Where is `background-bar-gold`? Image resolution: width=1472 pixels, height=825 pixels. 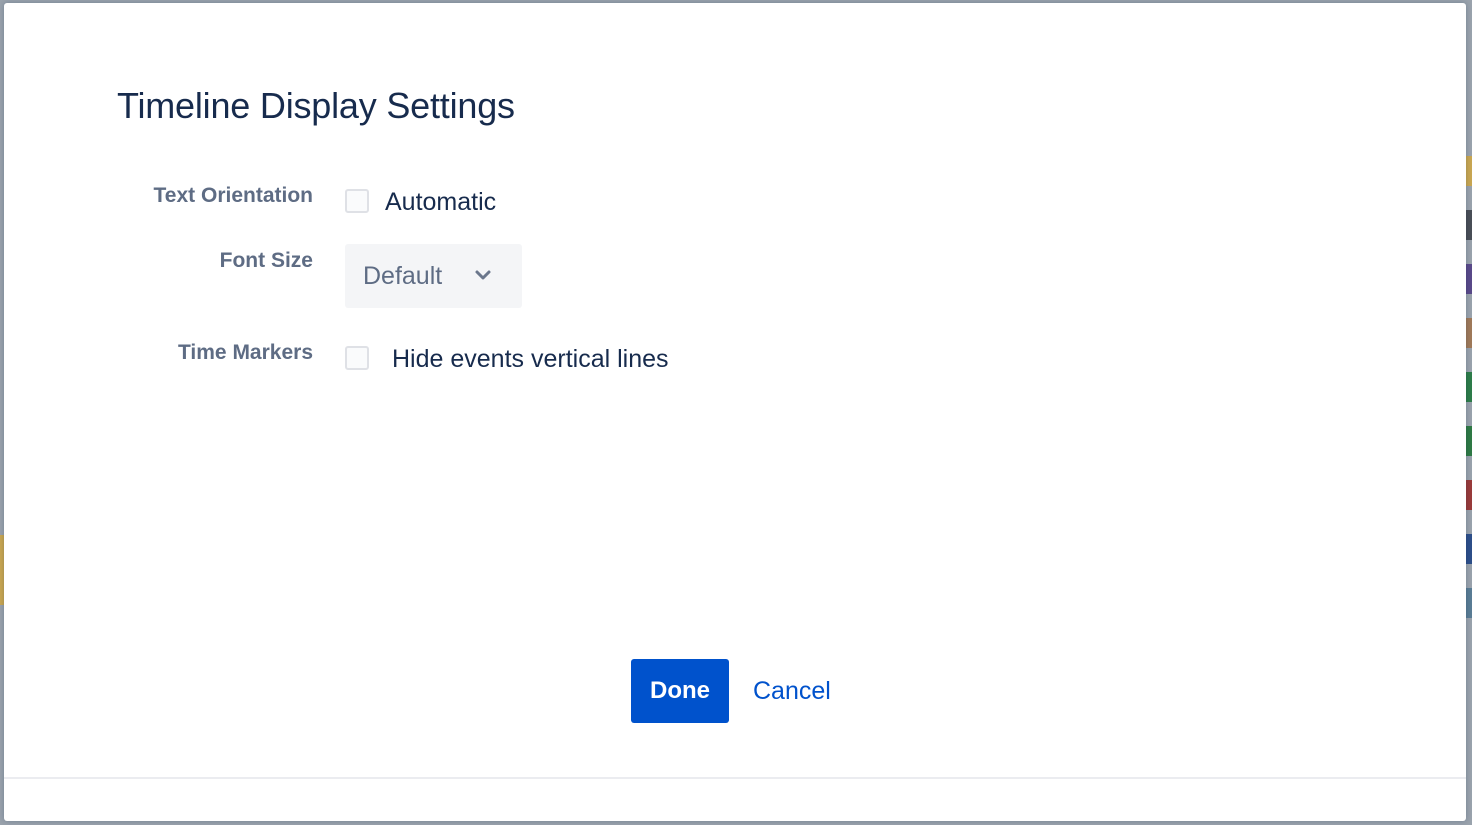 background-bar-gold is located at coordinates (1469, 171).